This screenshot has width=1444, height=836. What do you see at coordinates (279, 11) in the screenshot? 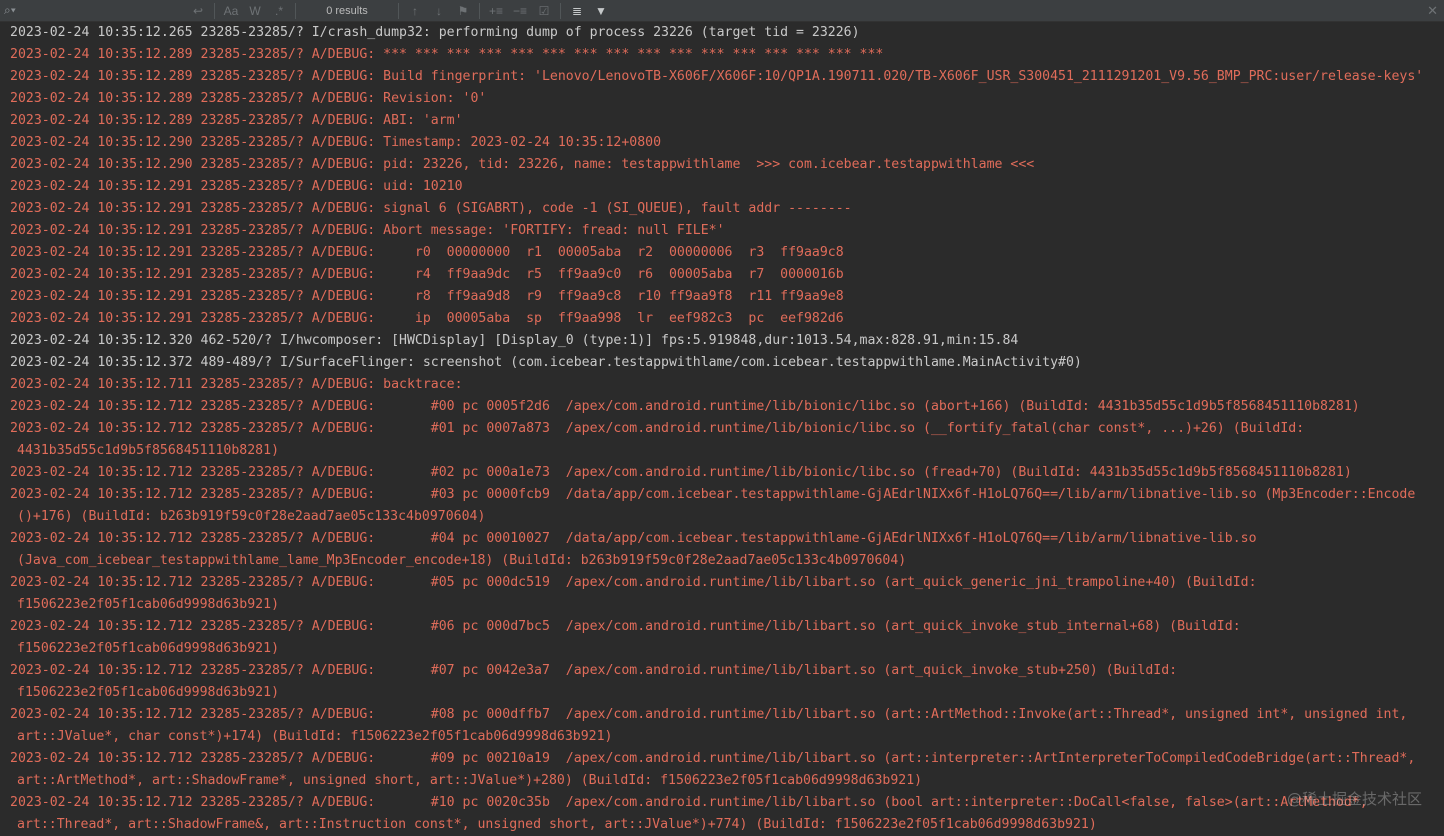
I see `regex-button: .*` at bounding box center [279, 11].